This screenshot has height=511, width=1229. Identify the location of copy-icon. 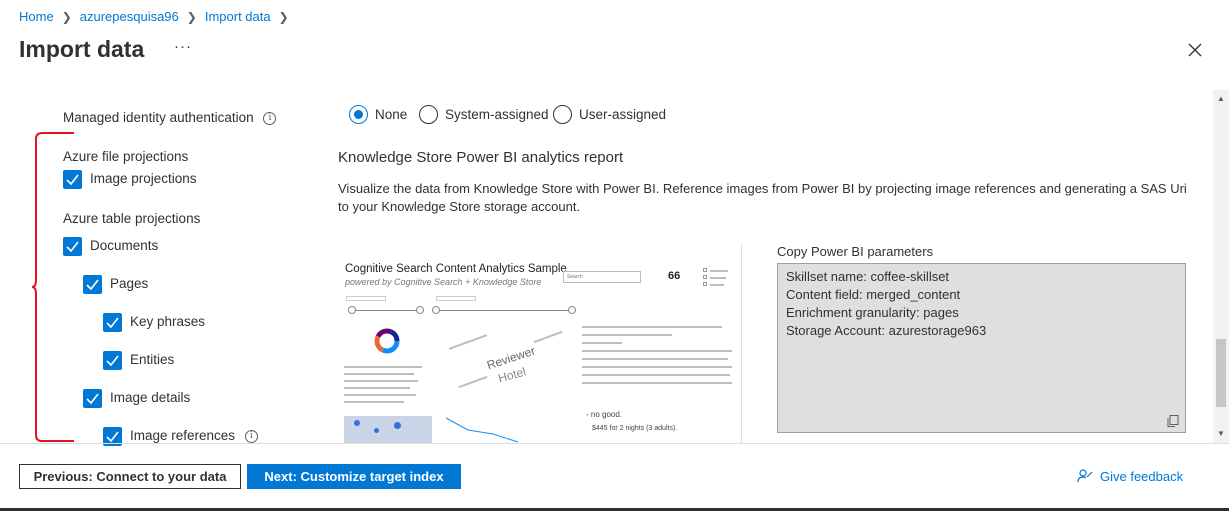
(1173, 421).